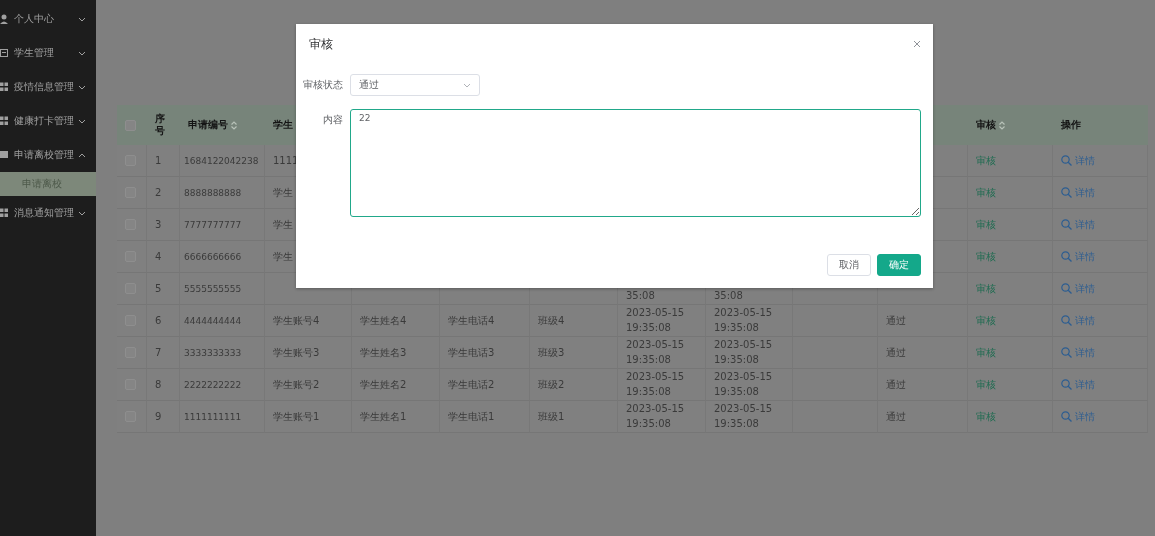  What do you see at coordinates (222, 353) in the screenshot?
I see `table-cell: 3333333333` at bounding box center [222, 353].